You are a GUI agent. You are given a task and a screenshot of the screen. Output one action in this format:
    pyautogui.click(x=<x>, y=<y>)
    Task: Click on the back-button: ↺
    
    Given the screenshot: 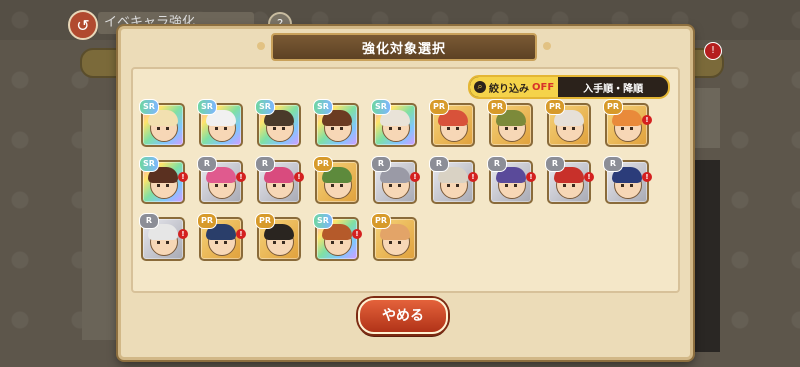 What is the action you would take?
    pyautogui.click(x=83, y=25)
    